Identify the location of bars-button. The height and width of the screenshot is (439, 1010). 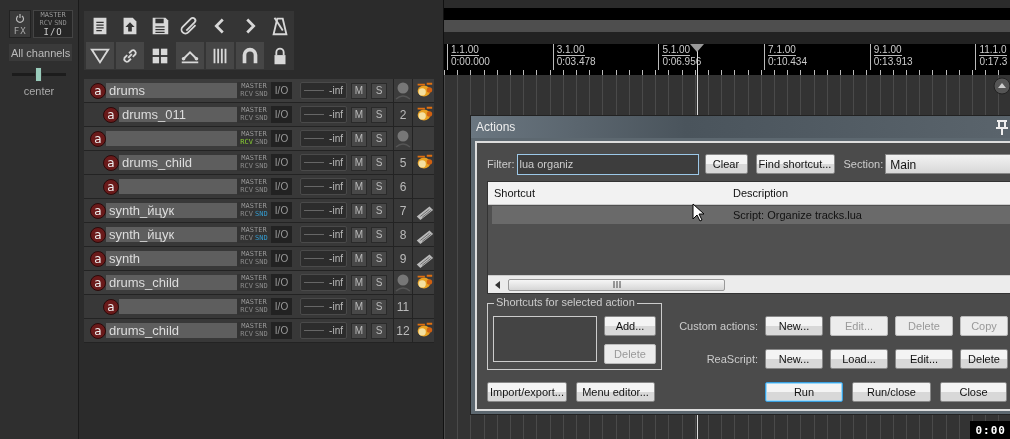
(220, 55).